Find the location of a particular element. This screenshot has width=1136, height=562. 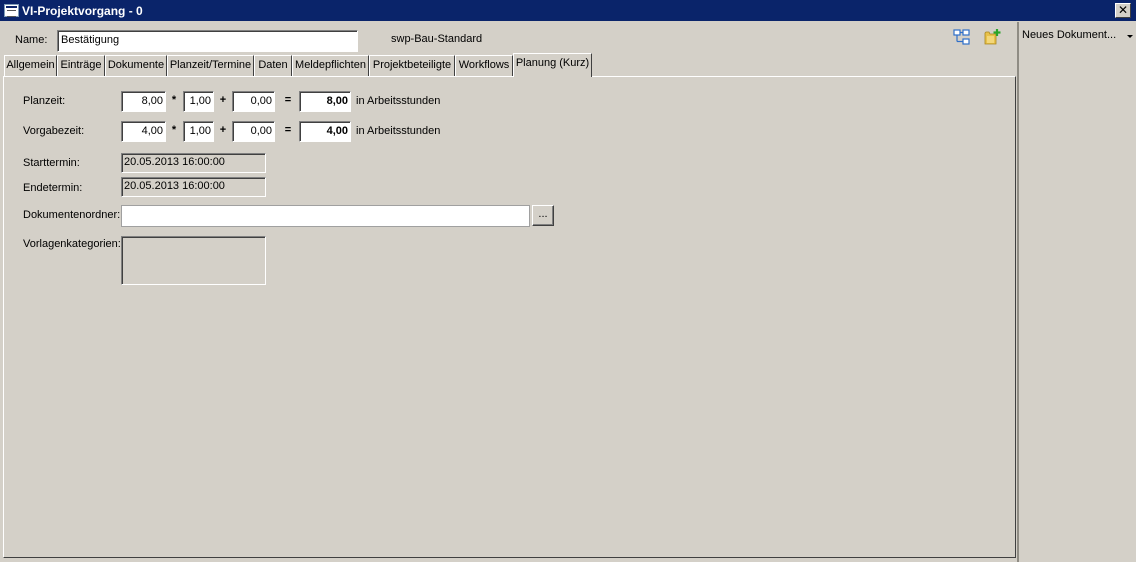

tab-planung-kurz: Planung (Kurz) is located at coordinates (552, 65).